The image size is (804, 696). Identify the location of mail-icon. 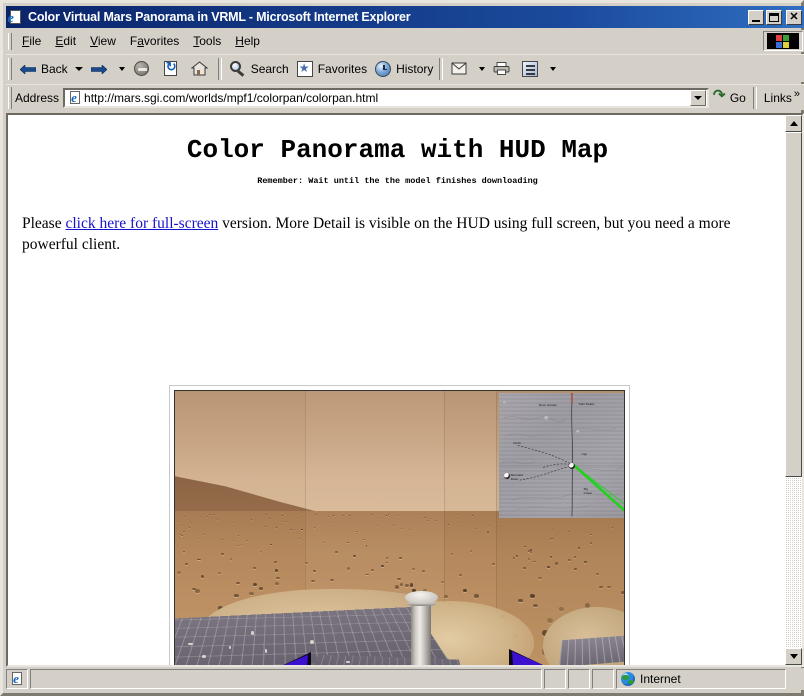
(459, 69).